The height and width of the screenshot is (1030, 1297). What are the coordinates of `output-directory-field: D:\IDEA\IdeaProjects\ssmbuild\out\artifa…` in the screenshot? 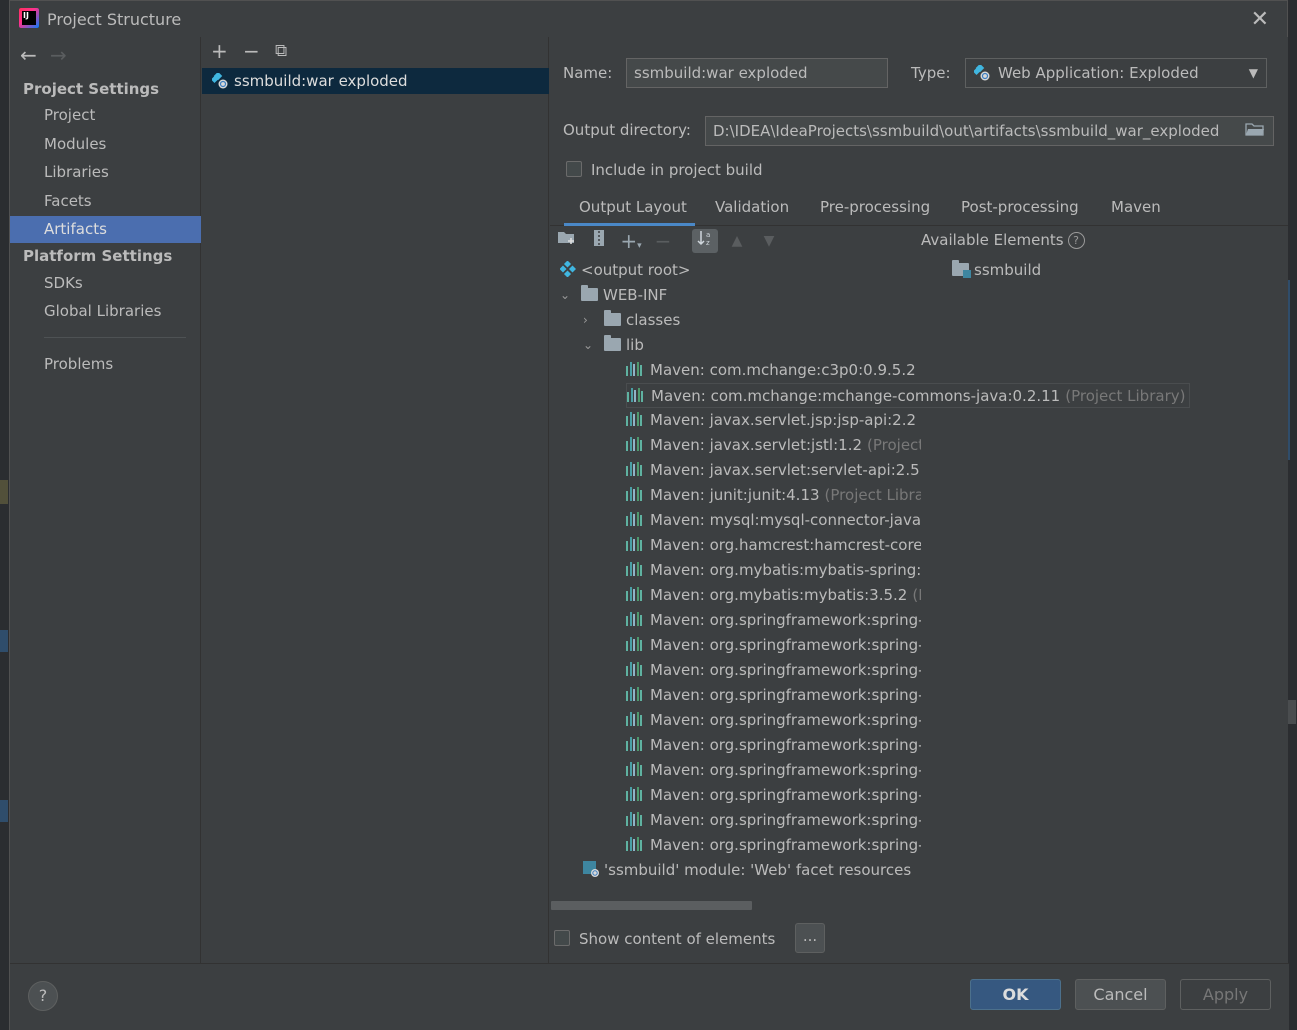 It's located at (989, 131).